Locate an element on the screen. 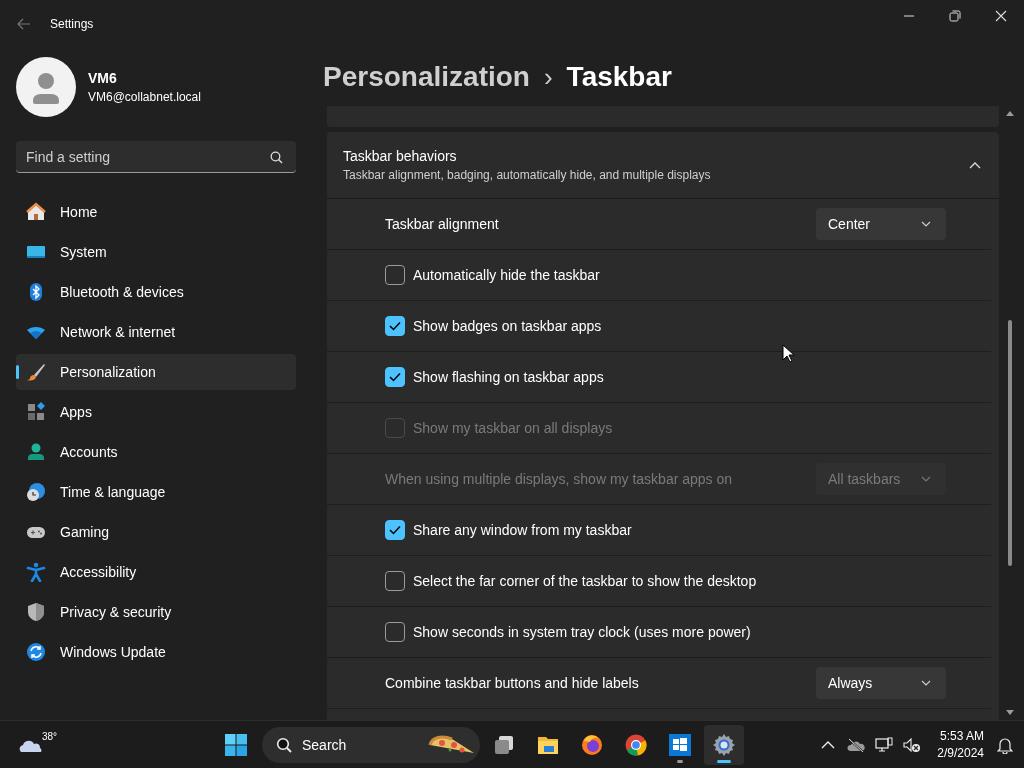 The height and width of the screenshot is (768, 1024). checkbox-label: Show flashing on taskbar apps is located at coordinates (509, 377).